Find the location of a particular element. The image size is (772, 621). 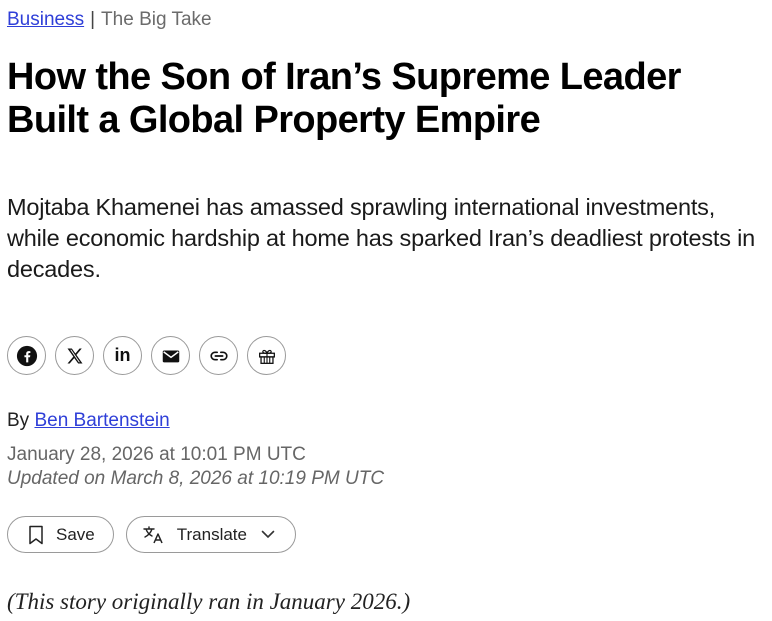

translate-icon is located at coordinates (154, 535).